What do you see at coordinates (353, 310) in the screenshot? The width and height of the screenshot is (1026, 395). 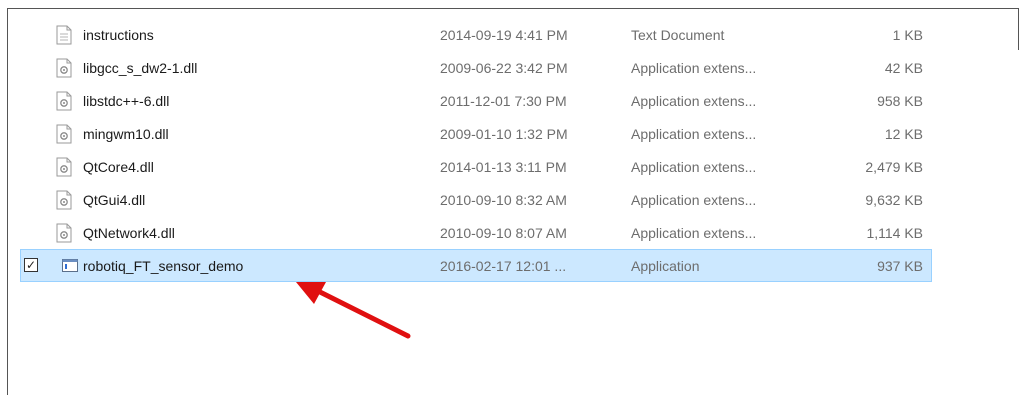 I see `red-arrow-icon` at bounding box center [353, 310].